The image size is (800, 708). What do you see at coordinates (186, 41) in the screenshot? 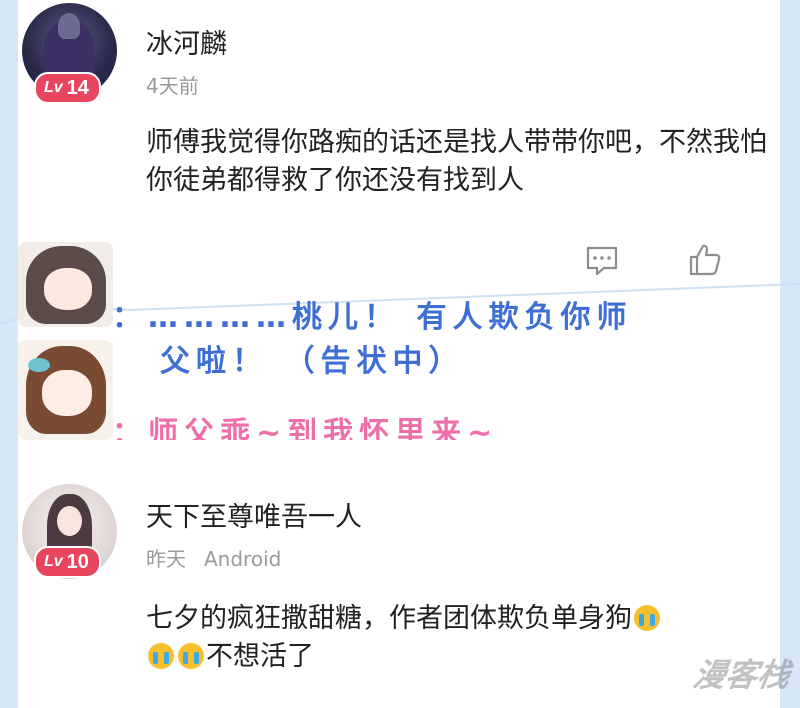
I see `username: 冰河麟` at bounding box center [186, 41].